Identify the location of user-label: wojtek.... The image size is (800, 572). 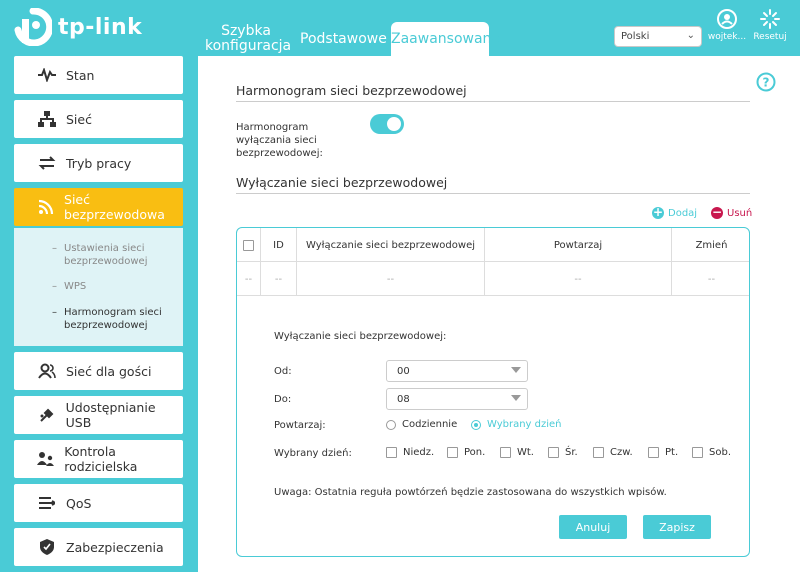
(727, 37).